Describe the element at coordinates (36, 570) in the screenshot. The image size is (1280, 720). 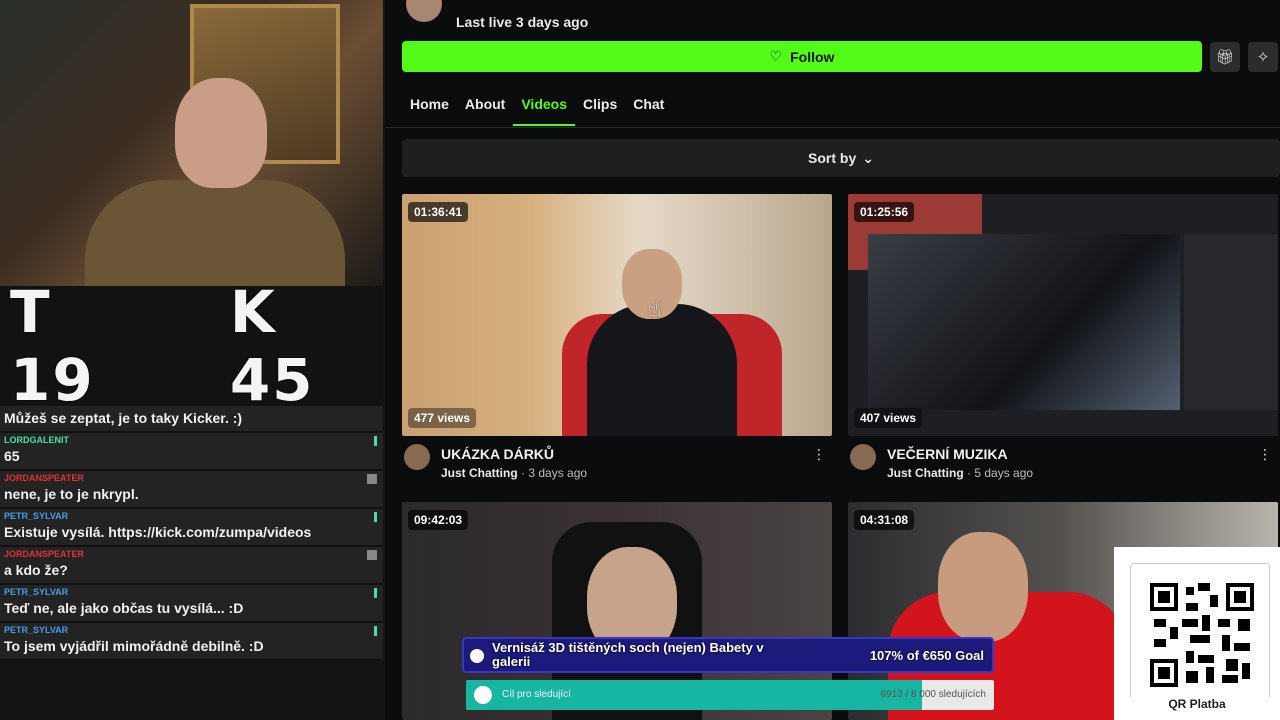
I see `chat-text: a kdo že?` at that location.